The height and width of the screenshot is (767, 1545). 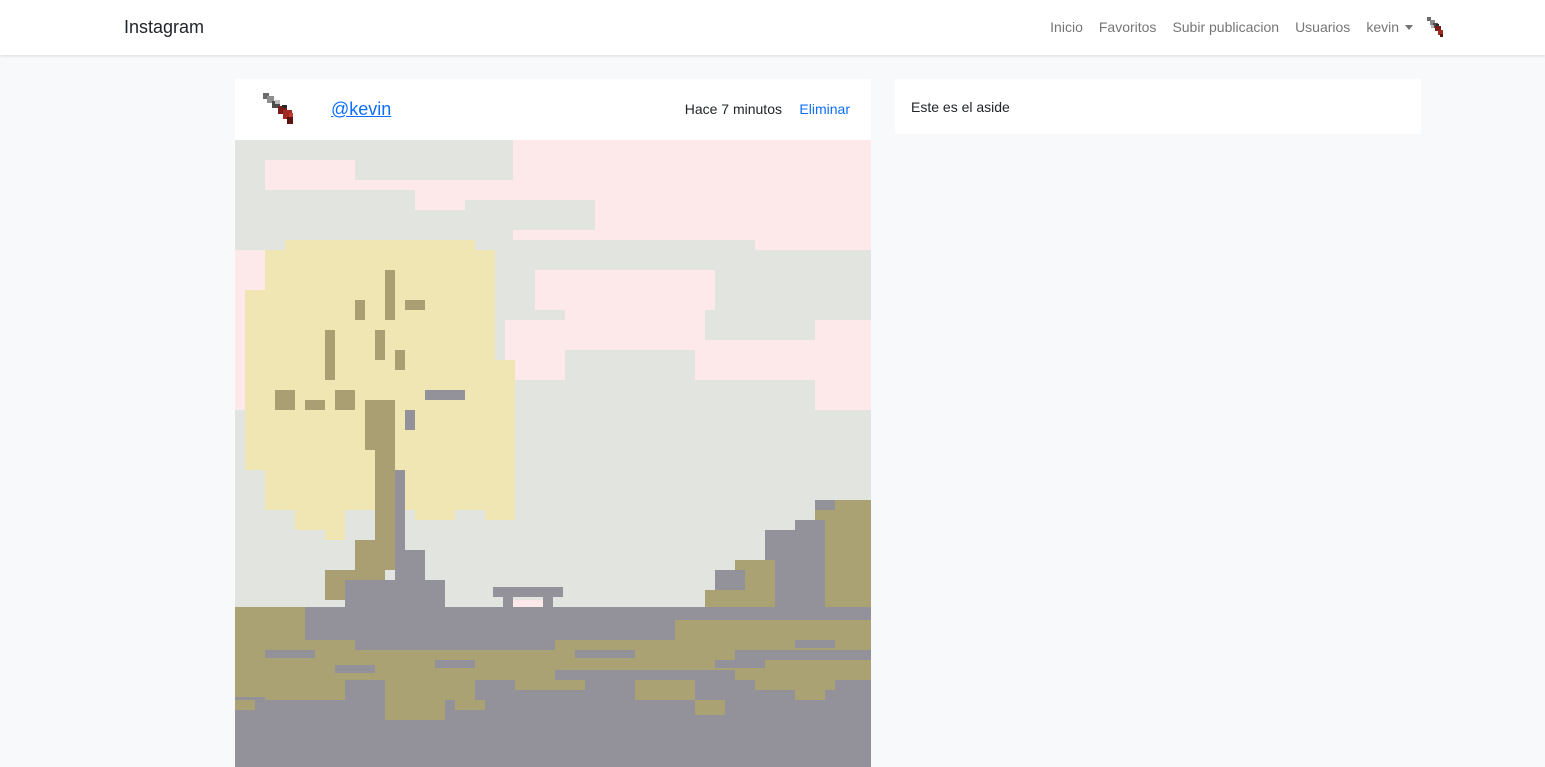 What do you see at coordinates (553, 109) in the screenshot?
I see `post-header: @kevin Hace 7 minutos Eliminar` at bounding box center [553, 109].